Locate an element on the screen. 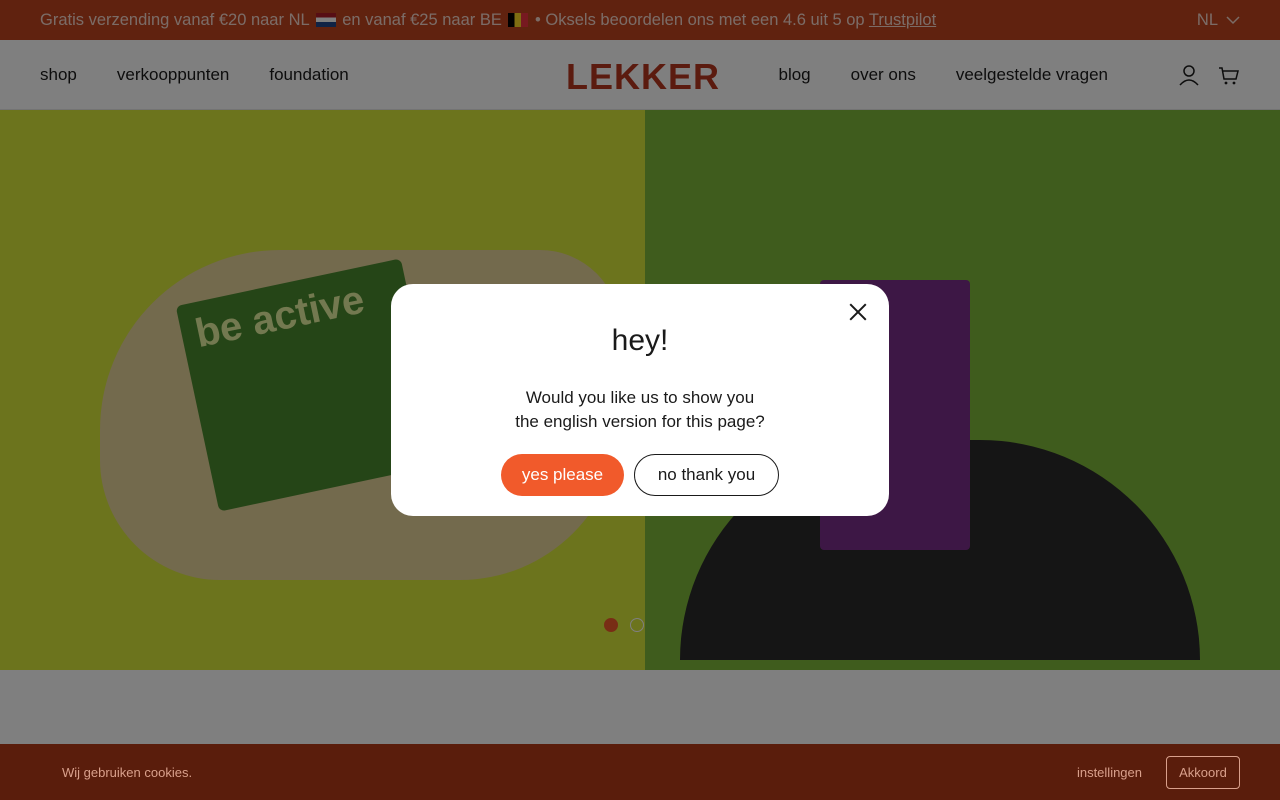 The height and width of the screenshot is (800, 1280). close-icon is located at coordinates (858, 312).